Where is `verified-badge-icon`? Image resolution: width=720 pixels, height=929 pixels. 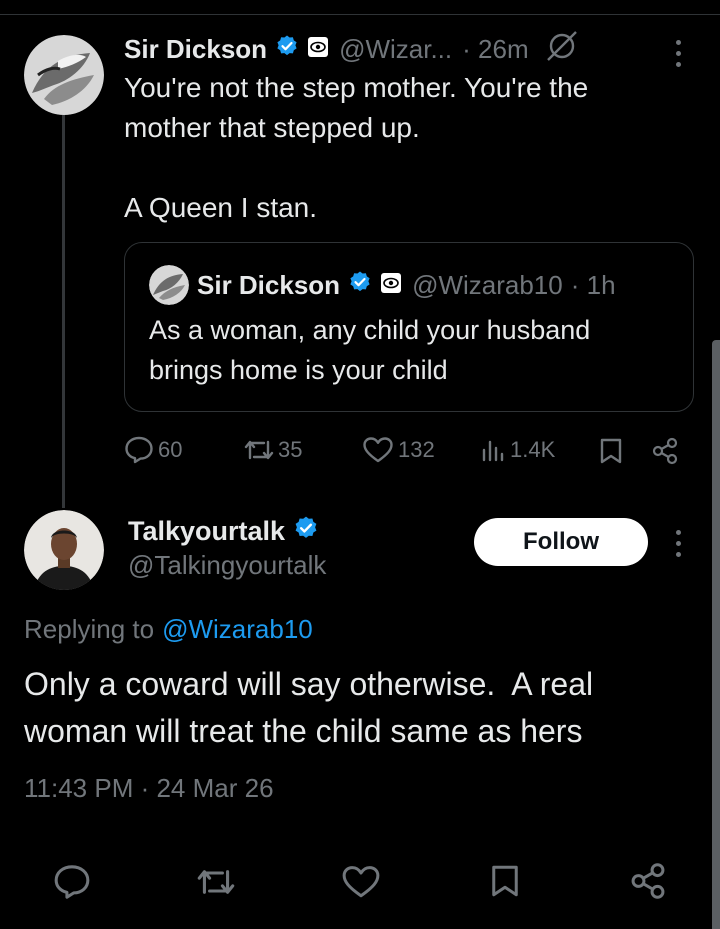
verified-badge-icon is located at coordinates (287, 49).